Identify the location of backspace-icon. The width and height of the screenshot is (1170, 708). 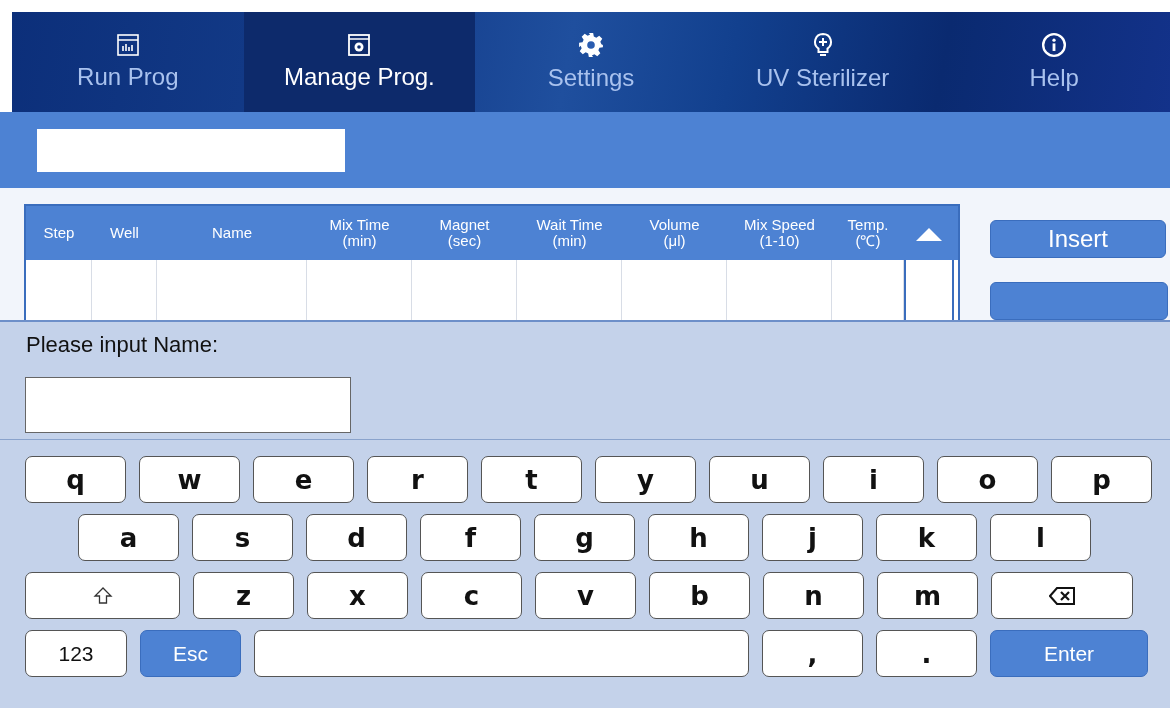
(1062, 595).